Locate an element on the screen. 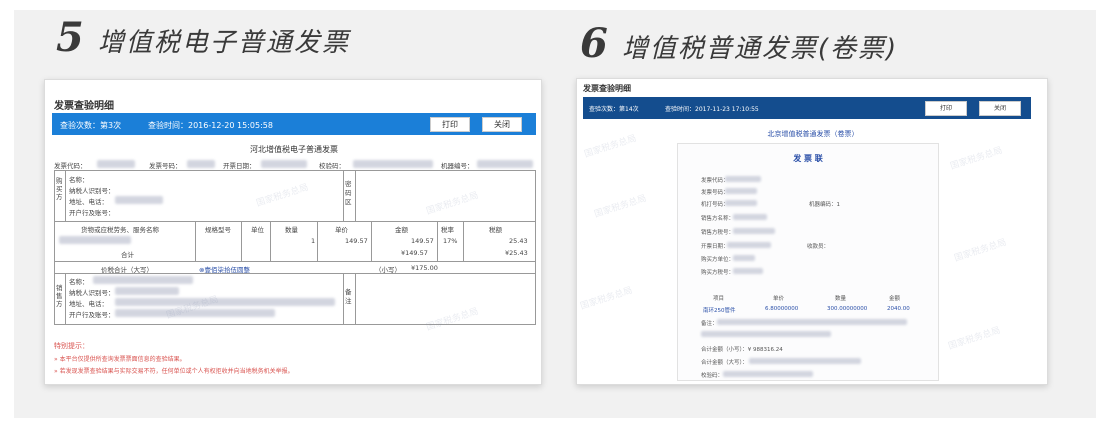 The image size is (1108, 432). field-buyer-taxid: 购买方税号： is located at coordinates (718, 273).